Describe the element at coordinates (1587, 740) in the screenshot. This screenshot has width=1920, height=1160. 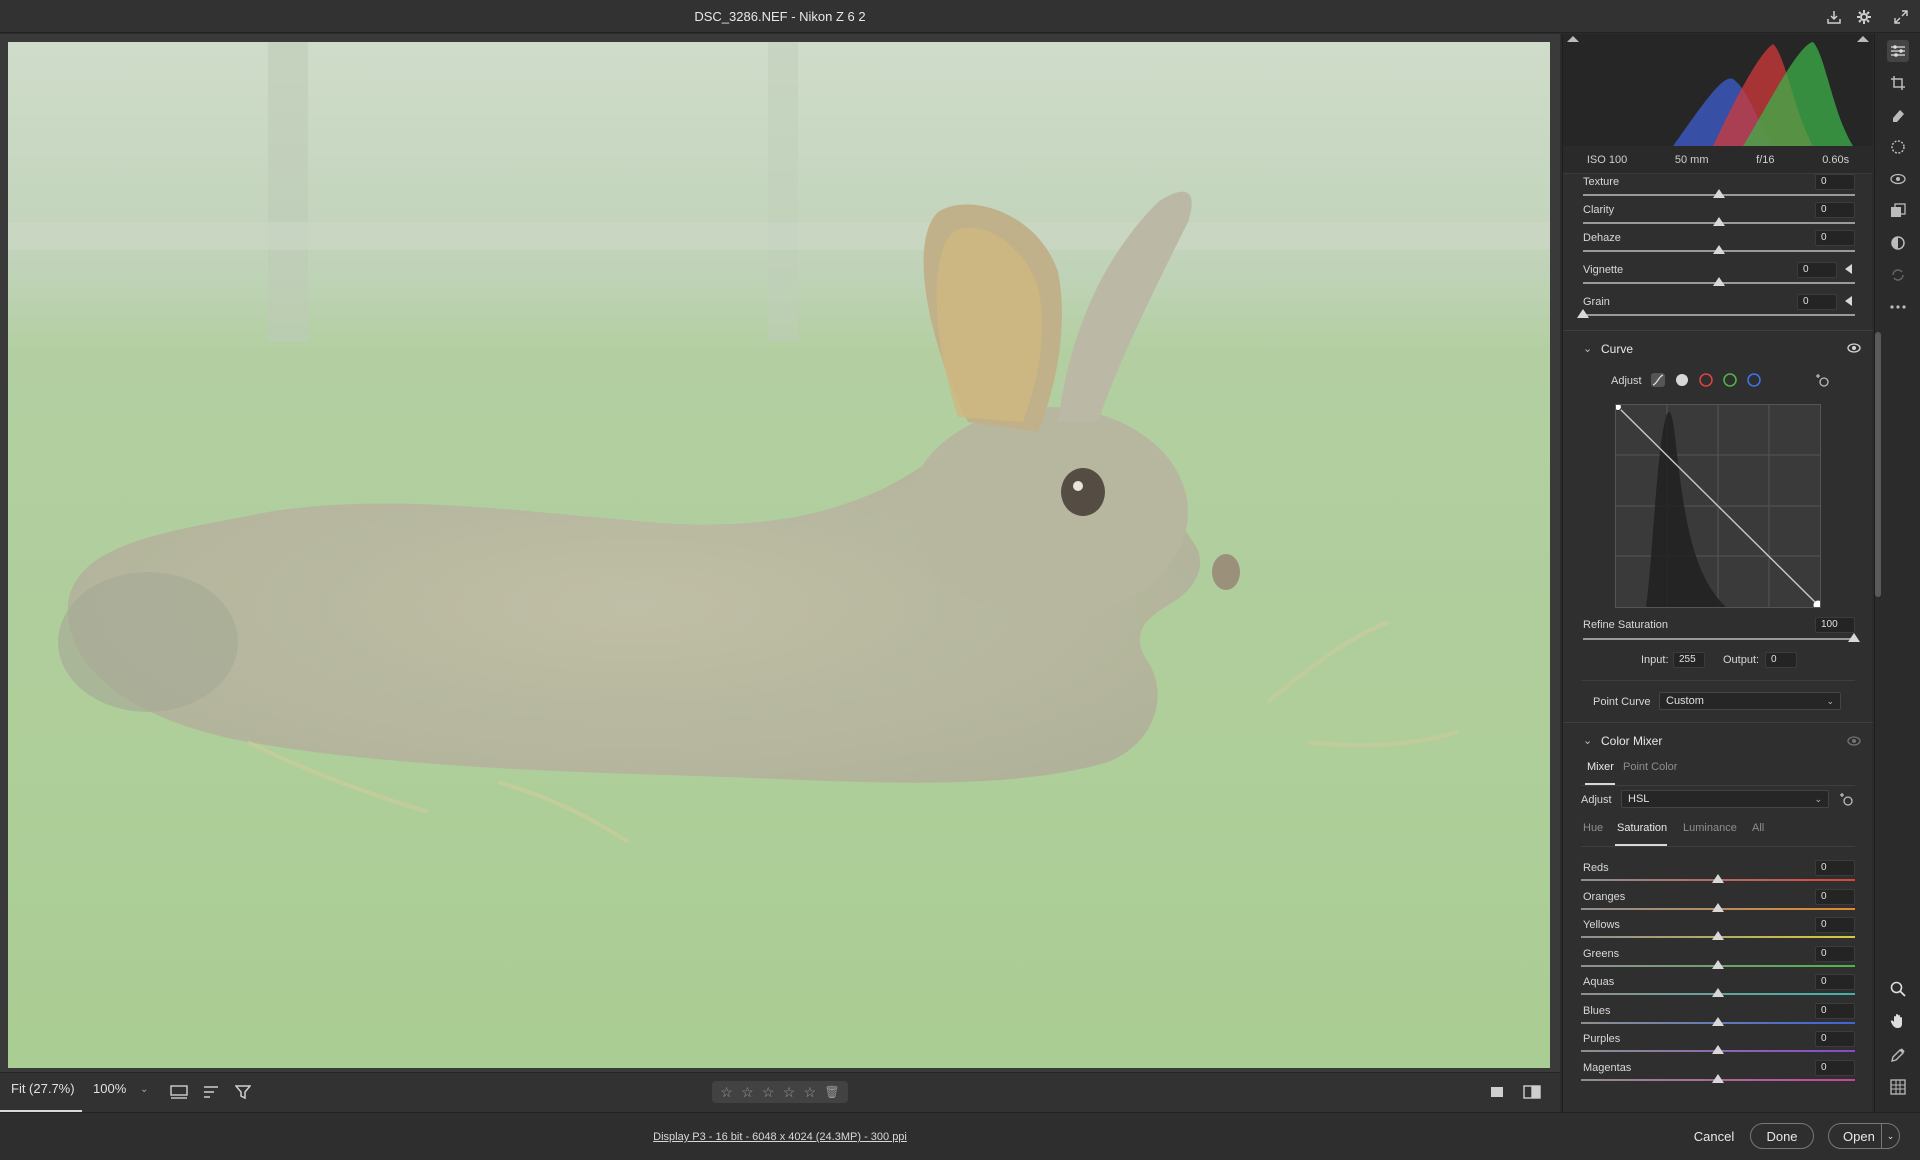
I see `color-mixer-collapse-chevron-icon: ⌄` at that location.